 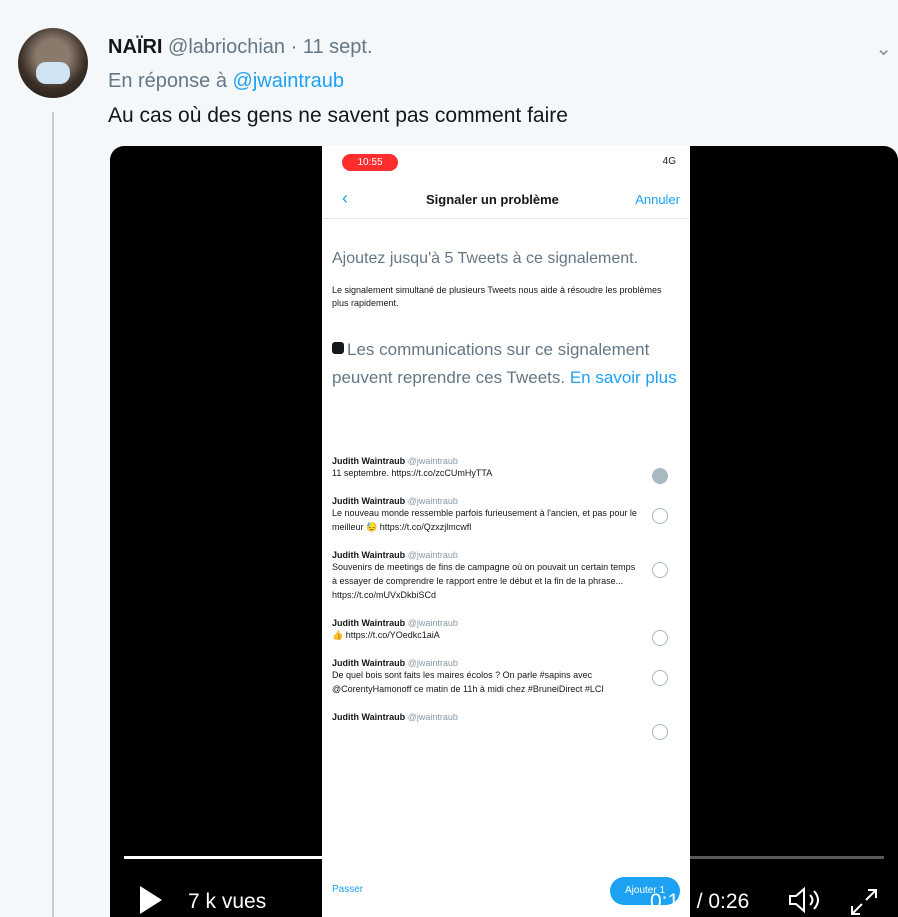 I want to click on chevron-down-icon: ⌄, so click(x=883, y=48).